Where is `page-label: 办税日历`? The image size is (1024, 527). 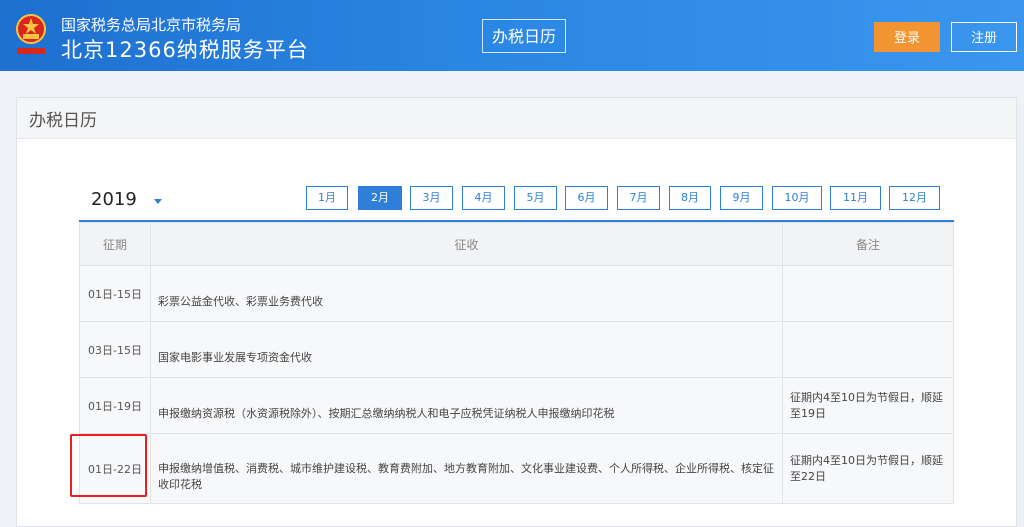
page-label: 办税日历 is located at coordinates (524, 36).